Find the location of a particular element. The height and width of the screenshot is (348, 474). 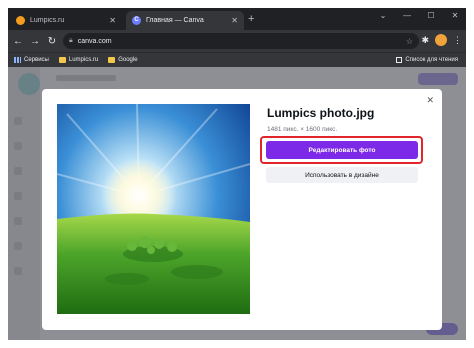

tab-canva: C Главная — Canva ✕ is located at coordinates (185, 20).